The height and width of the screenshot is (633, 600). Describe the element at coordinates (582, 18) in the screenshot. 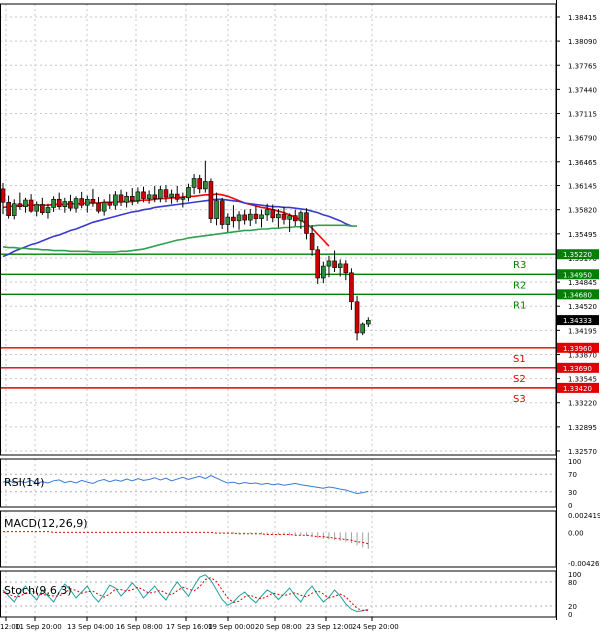

I see `price-tick-label: 1.38415` at that location.